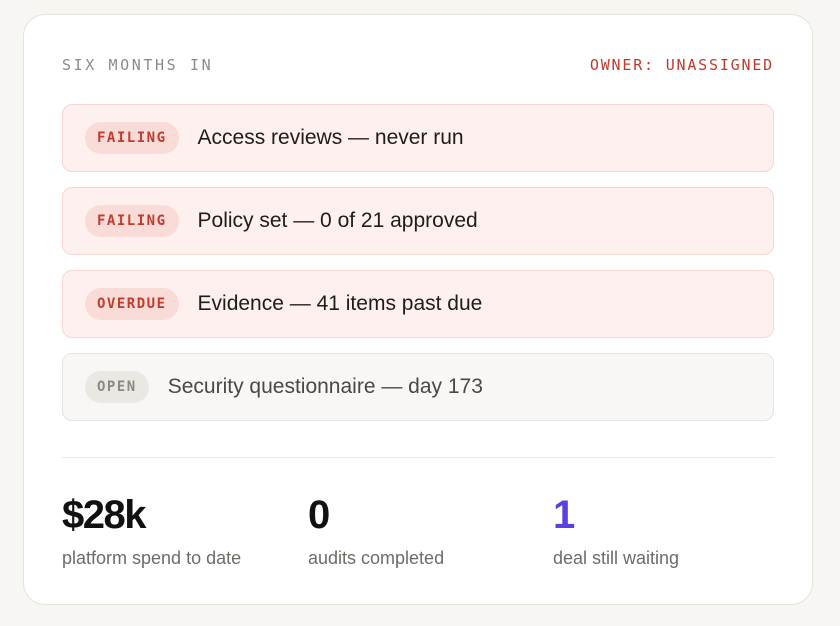 This screenshot has width=840, height=626. Describe the element at coordinates (117, 387) in the screenshot. I see `status-badge: OPEN` at that location.